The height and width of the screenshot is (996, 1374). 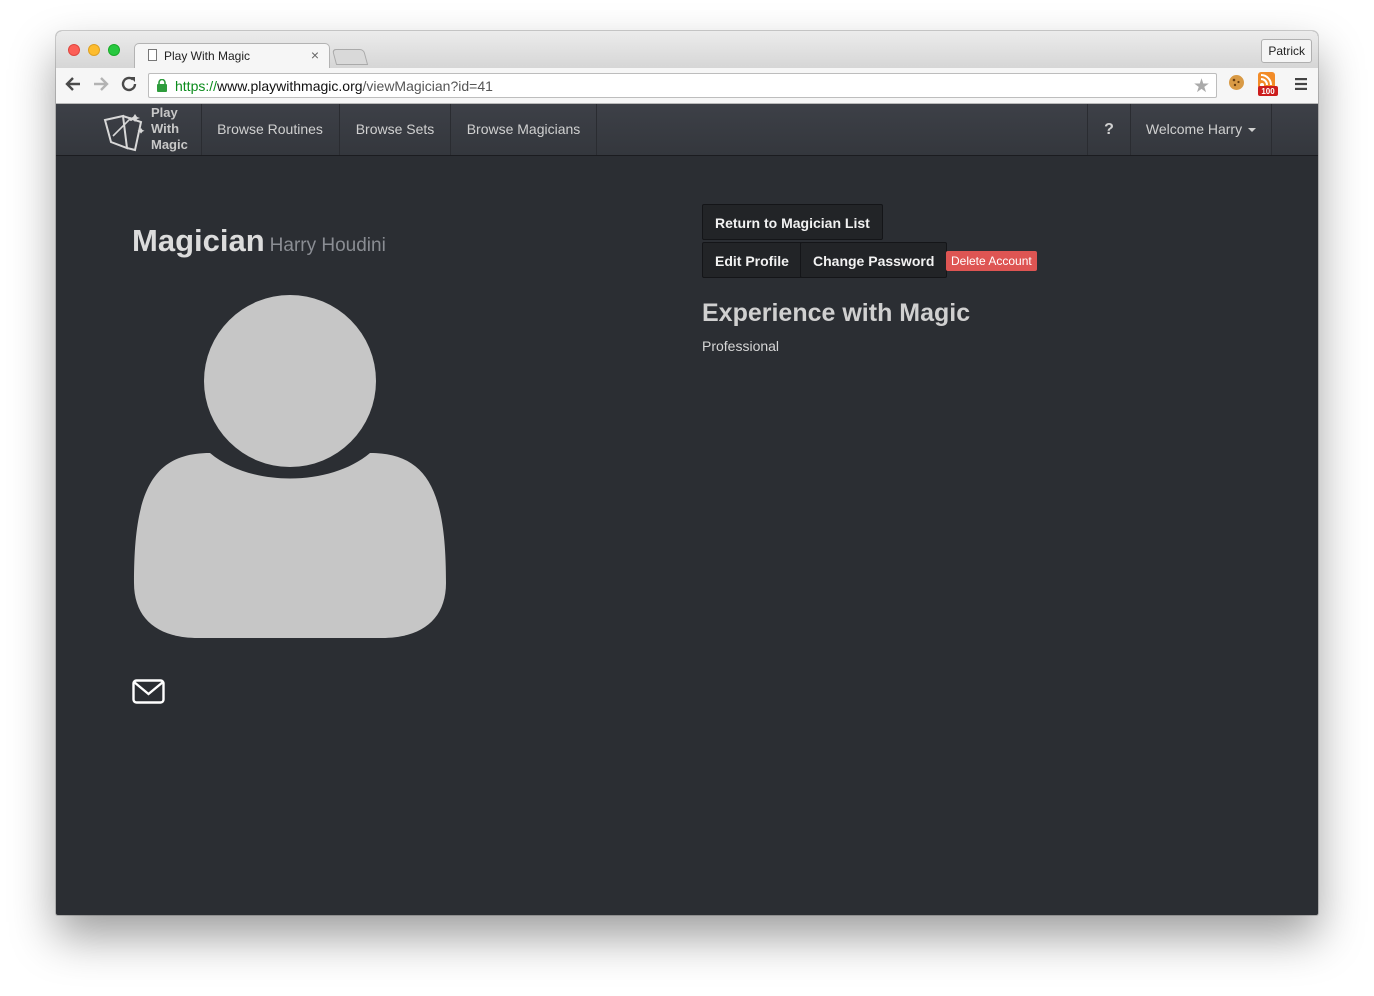 What do you see at coordinates (169, 128) in the screenshot?
I see `brand-text: Play With Magic` at bounding box center [169, 128].